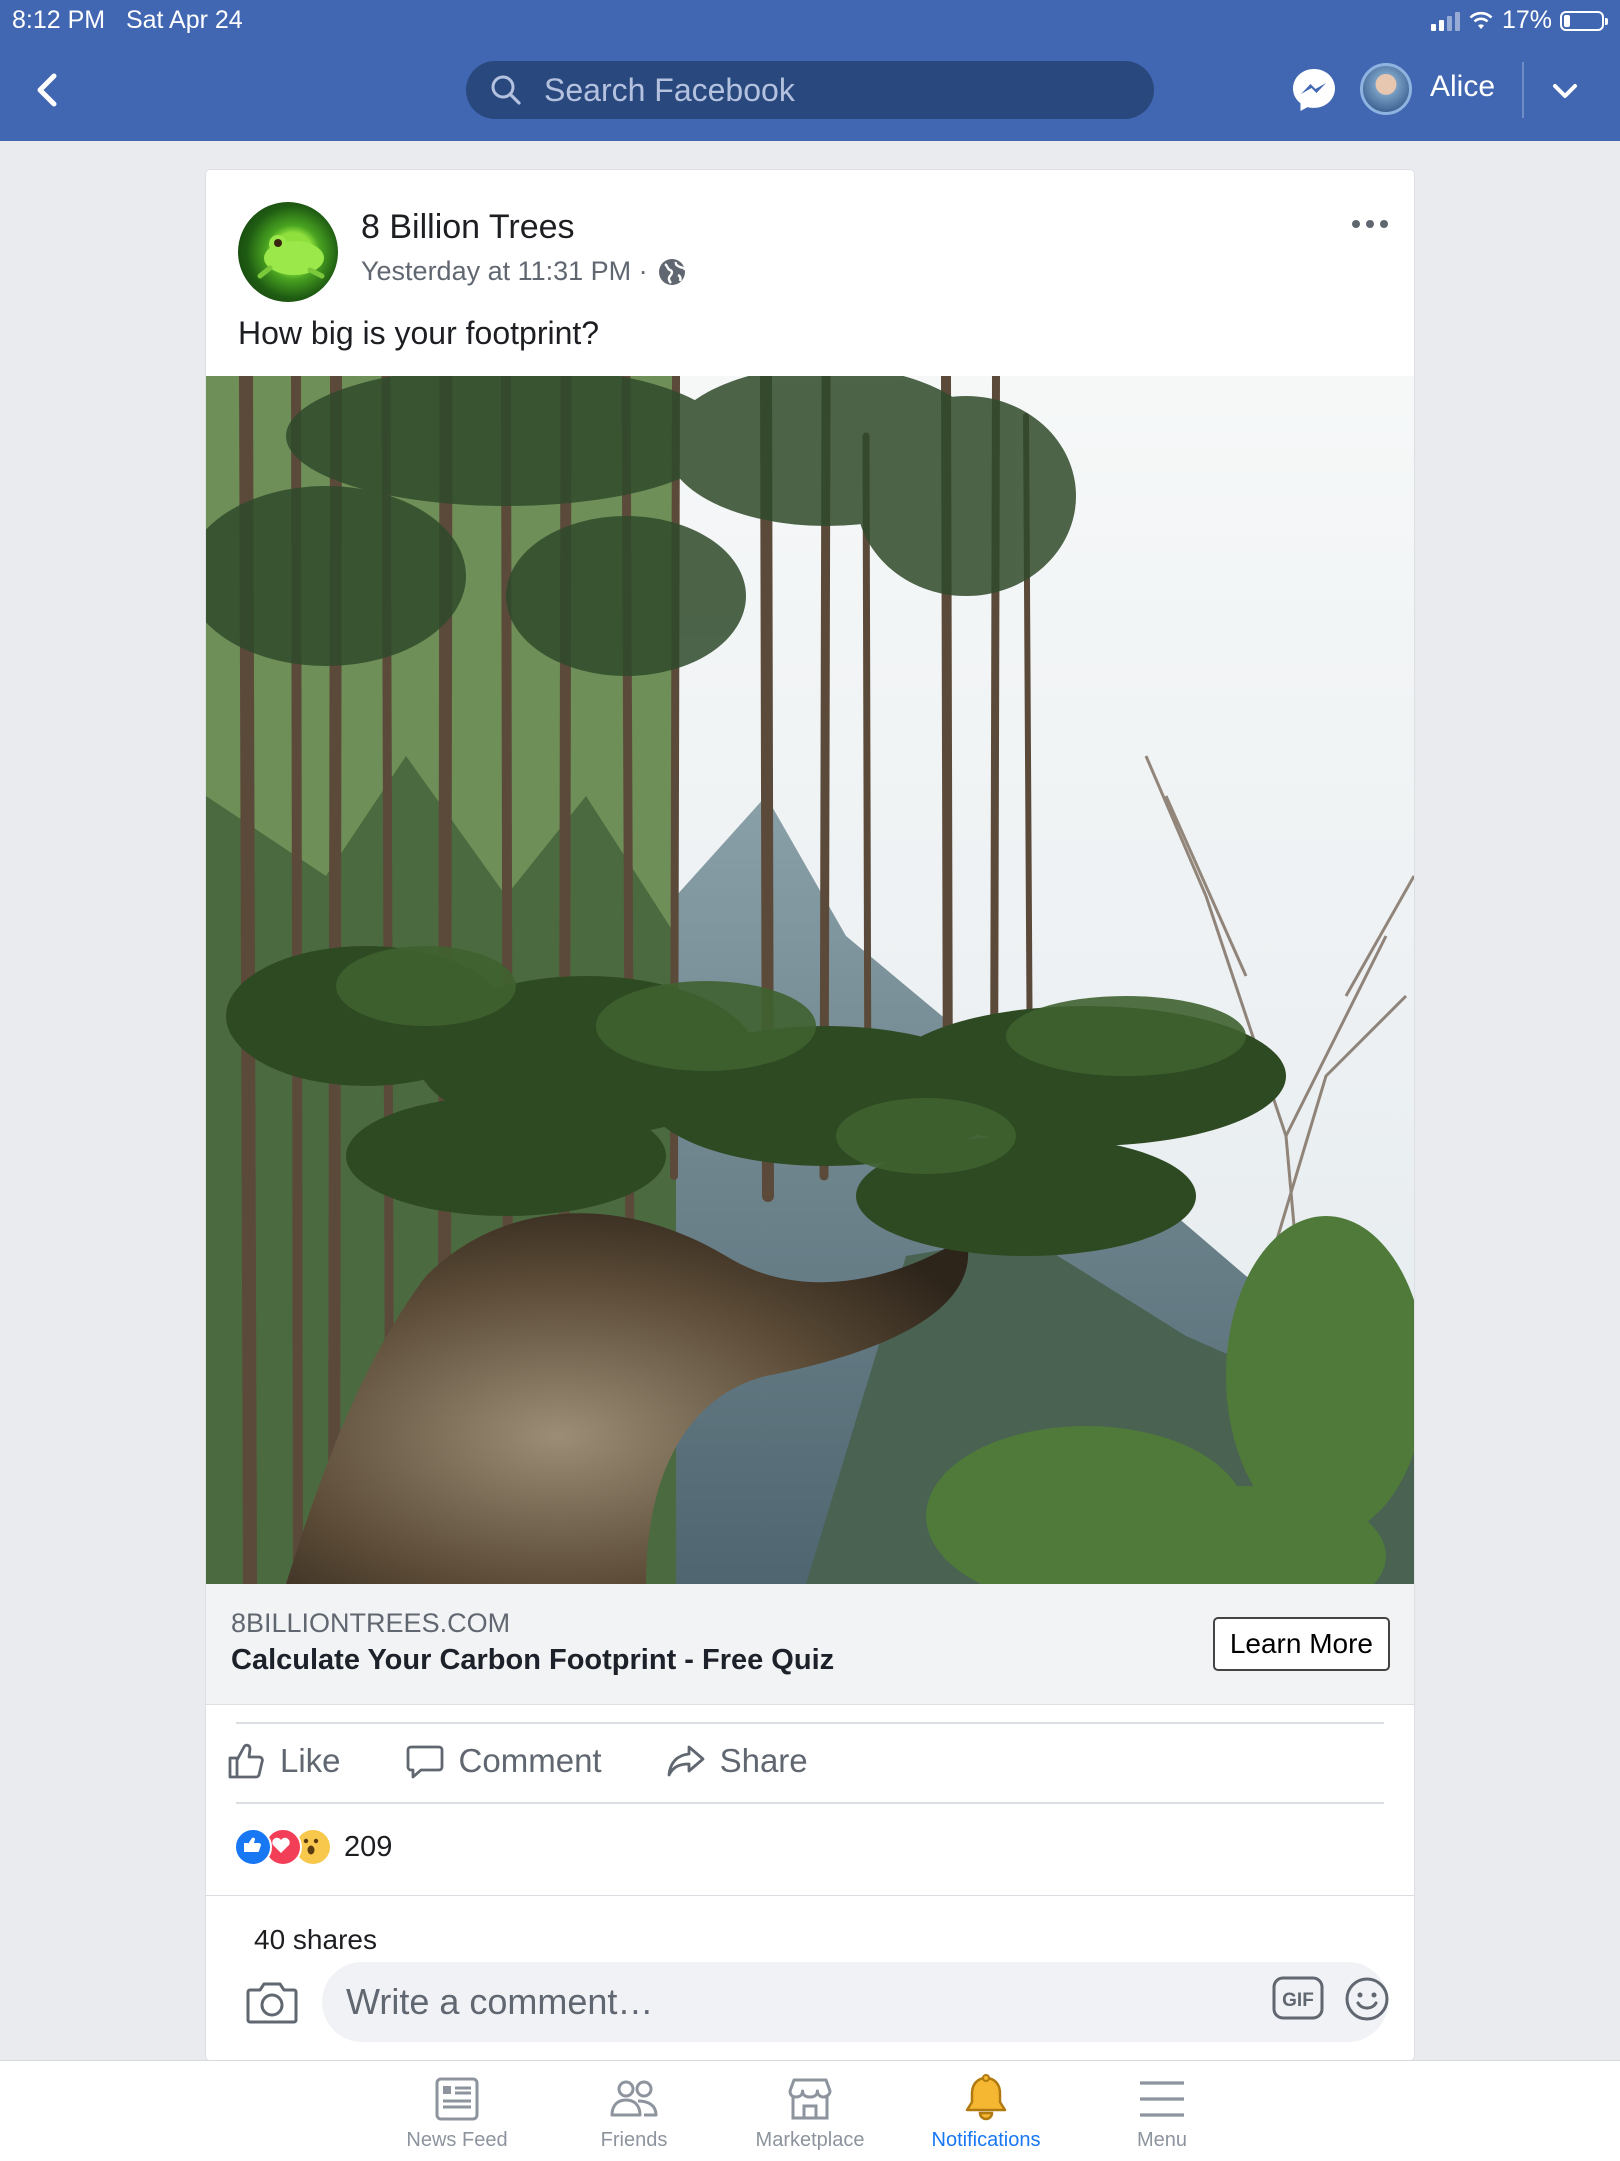 This screenshot has width=1620, height=2161. Describe the element at coordinates (986, 2140) in the screenshot. I see `tab-label: Notifications` at that location.